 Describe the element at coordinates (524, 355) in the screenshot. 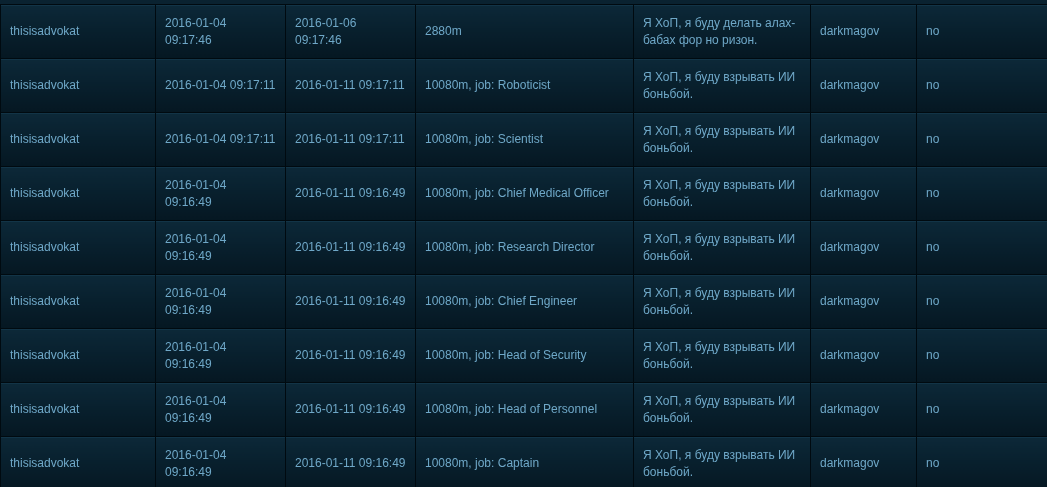

I see `duration-cell: 10080m, job: Head of Security` at that location.